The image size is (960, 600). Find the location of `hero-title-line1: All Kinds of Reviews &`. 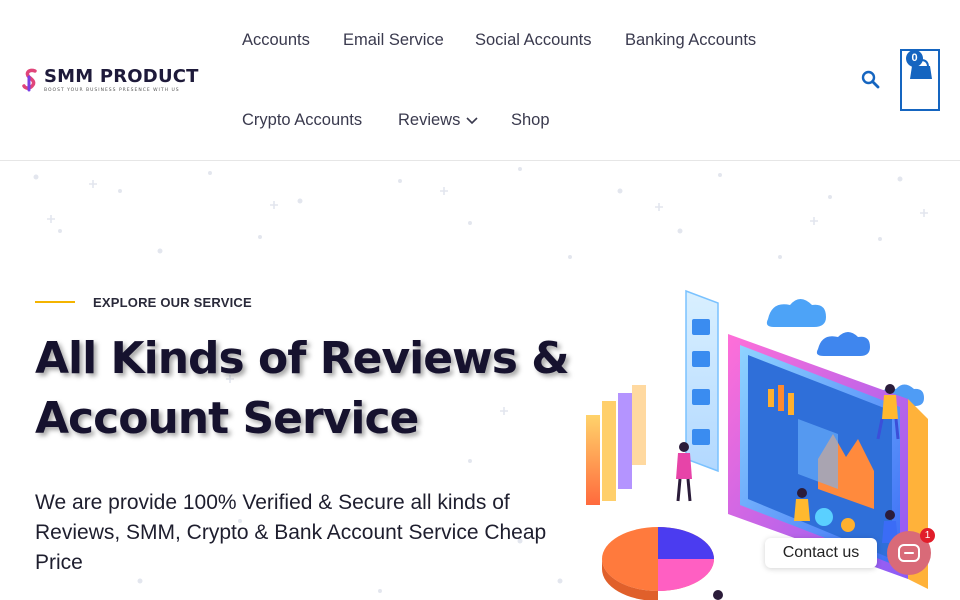

hero-title-line1: All Kinds of Reviews & is located at coordinates (302, 358).